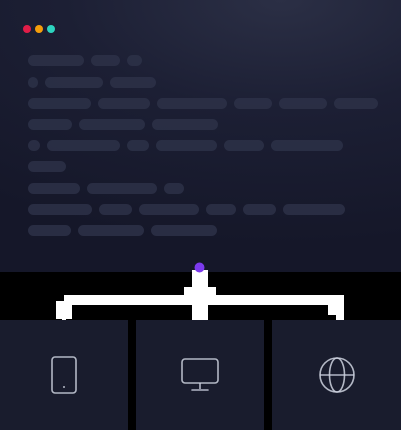  I want to click on connector-branch-left, so click(64, 310).